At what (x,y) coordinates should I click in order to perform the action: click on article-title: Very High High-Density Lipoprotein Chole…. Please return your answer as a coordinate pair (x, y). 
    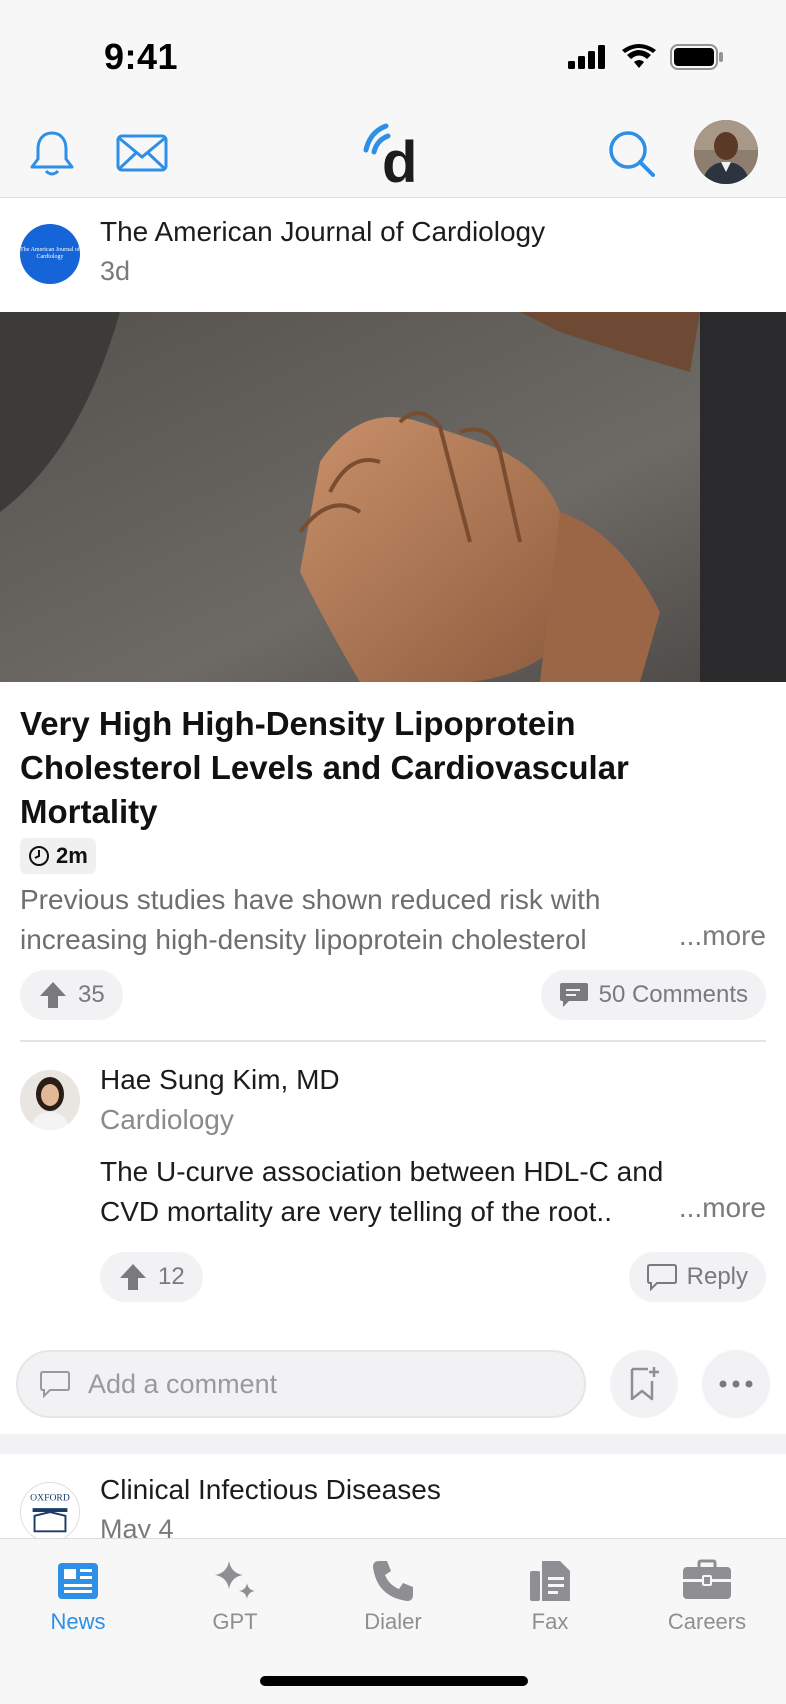
    Looking at the image, I should click on (390, 768).